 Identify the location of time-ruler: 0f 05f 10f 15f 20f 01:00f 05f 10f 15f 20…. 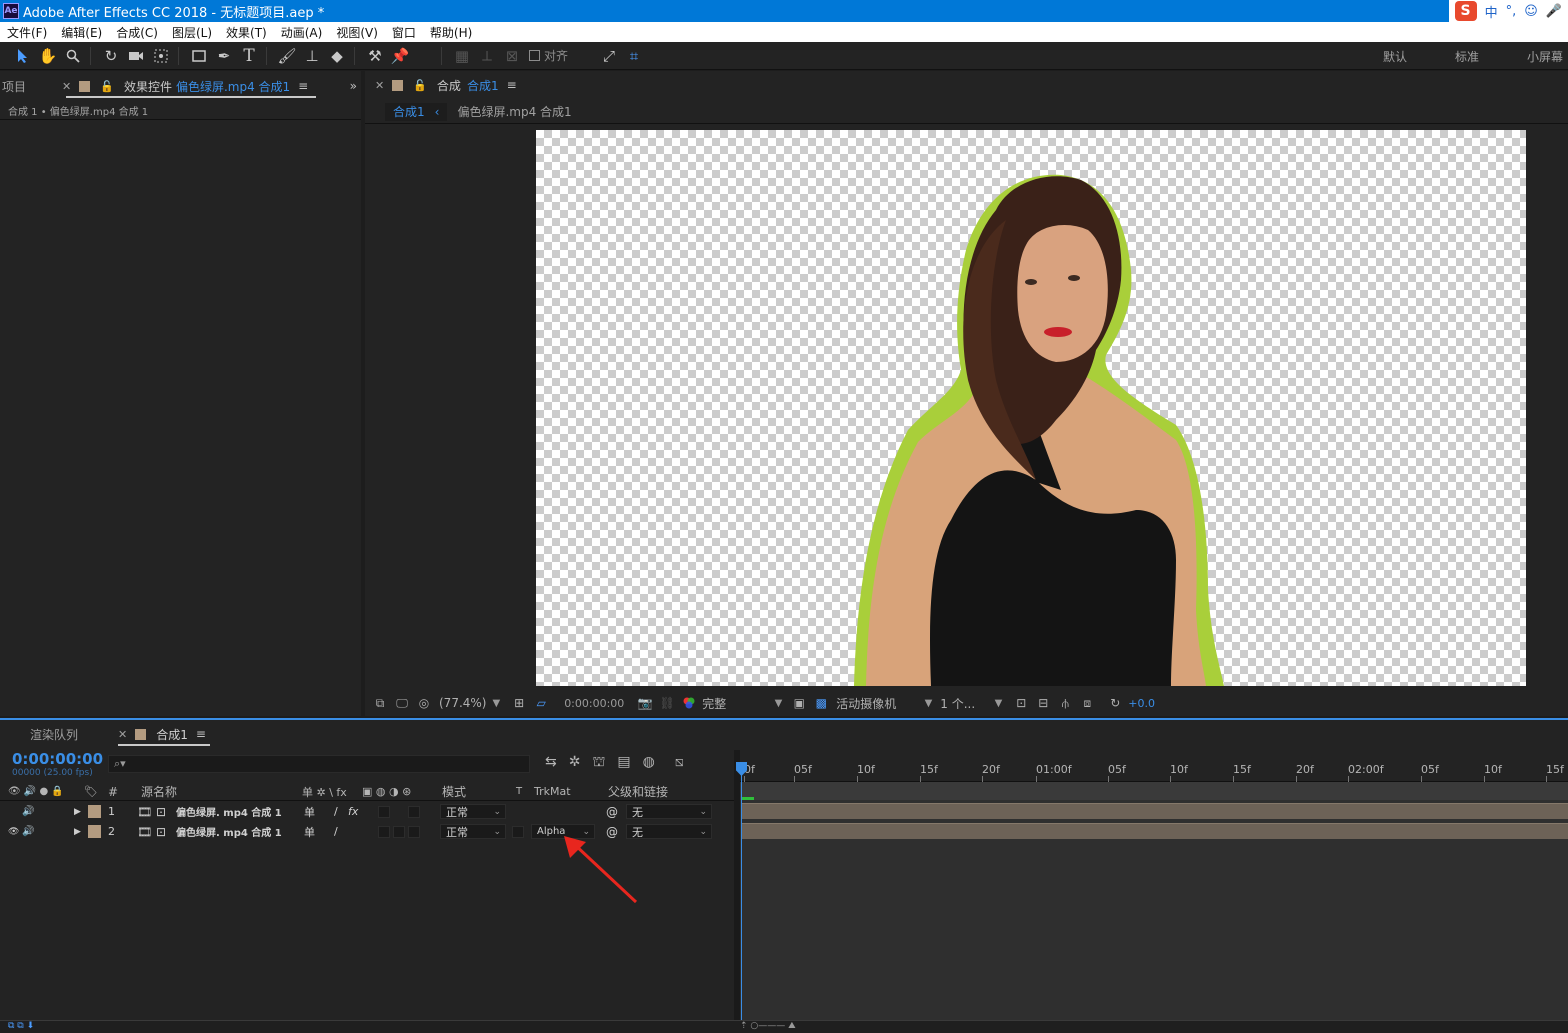
(1154, 769).